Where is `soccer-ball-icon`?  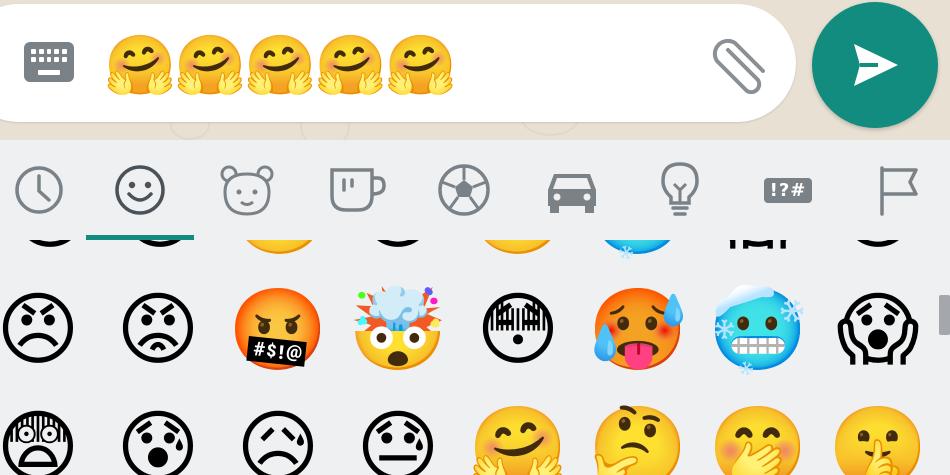
soccer-ball-icon is located at coordinates (464, 190).